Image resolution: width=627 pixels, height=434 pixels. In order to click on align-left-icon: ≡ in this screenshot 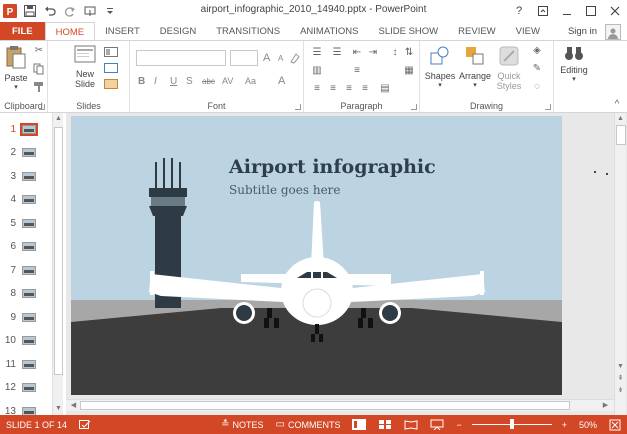, I will do `click(317, 89)`.